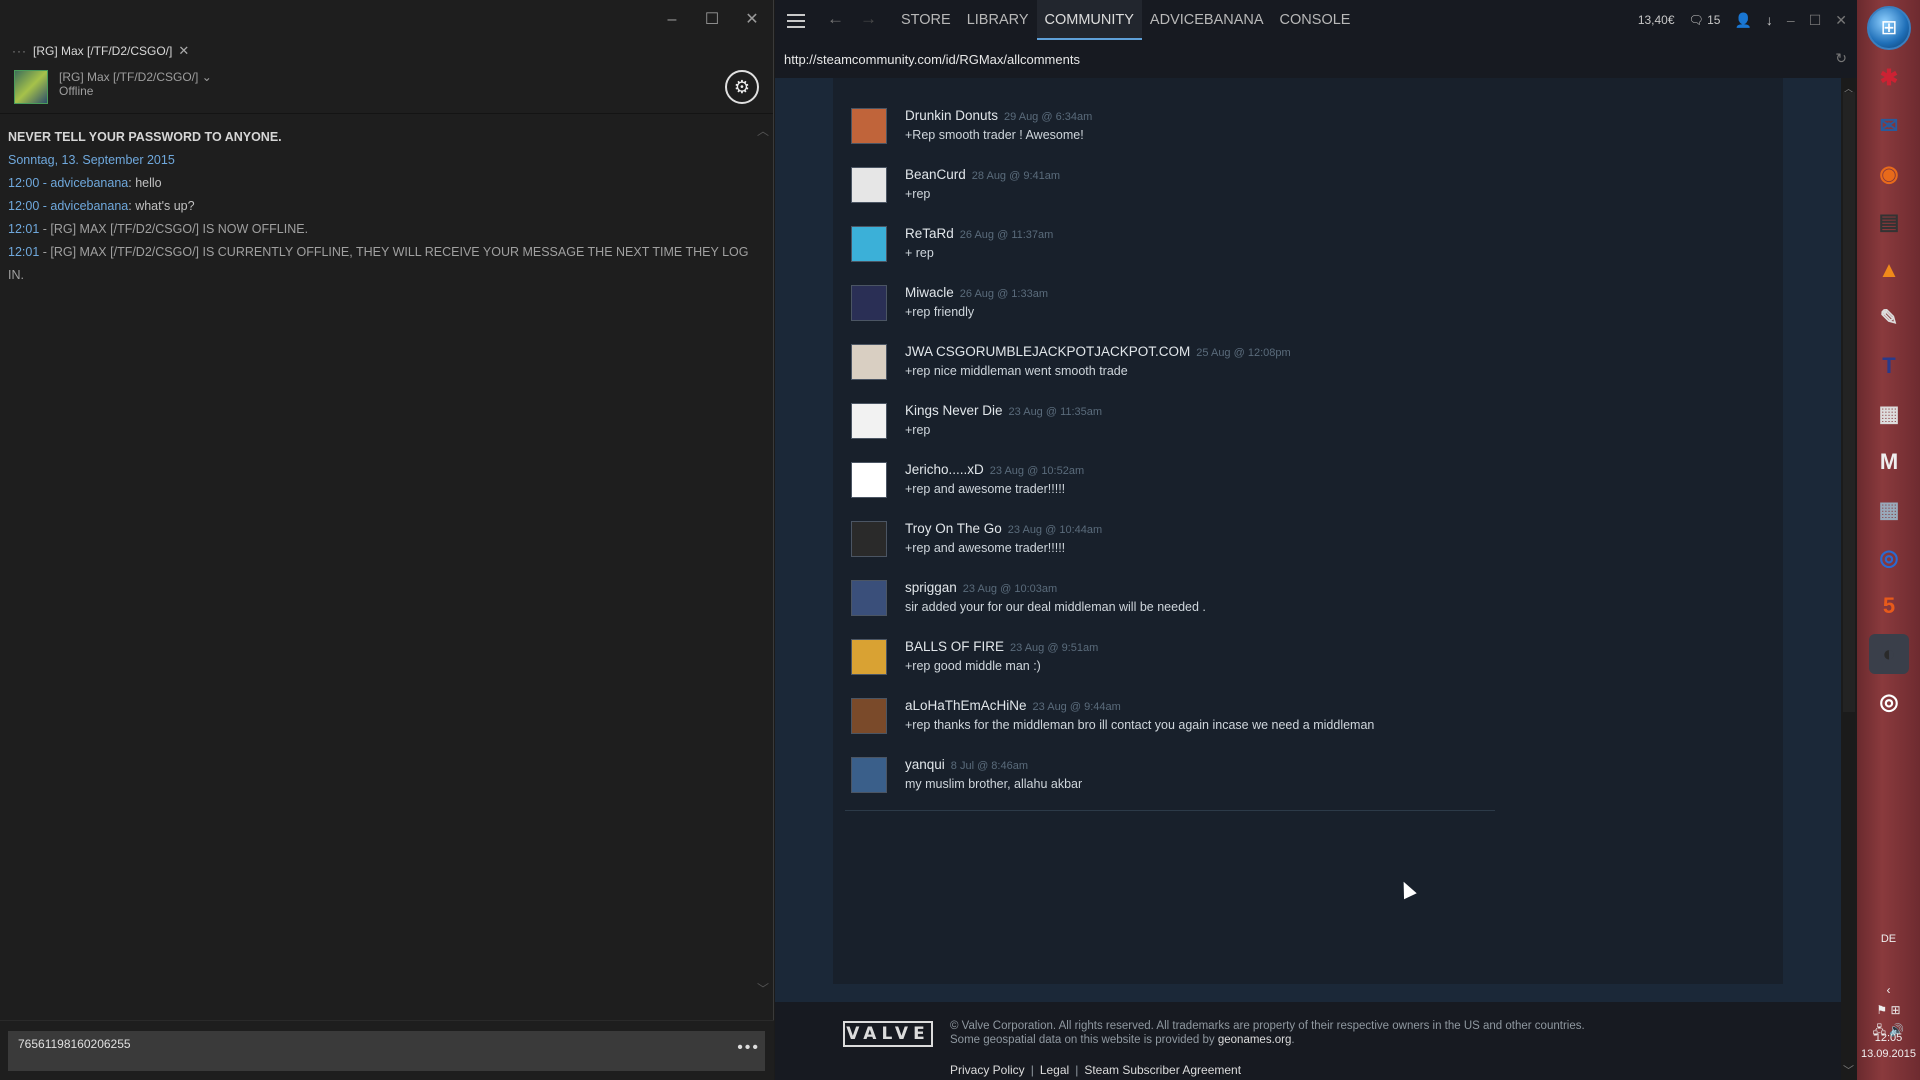 The height and width of the screenshot is (1080, 1920). I want to click on thunderbird-icon: ✉, so click(1889, 126).